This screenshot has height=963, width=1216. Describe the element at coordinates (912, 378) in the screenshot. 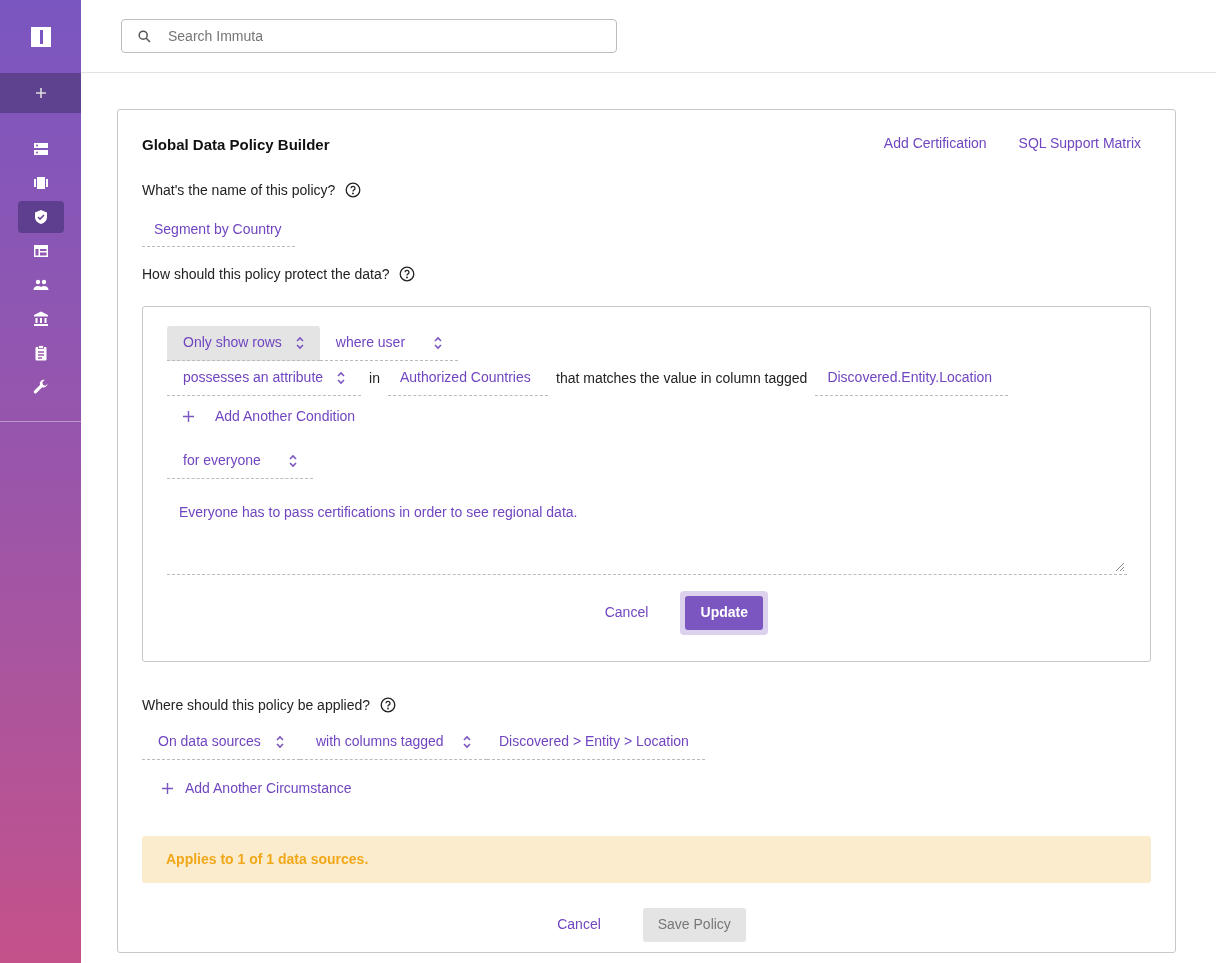

I see `tag-field: Discovered.Entity.Location` at that location.